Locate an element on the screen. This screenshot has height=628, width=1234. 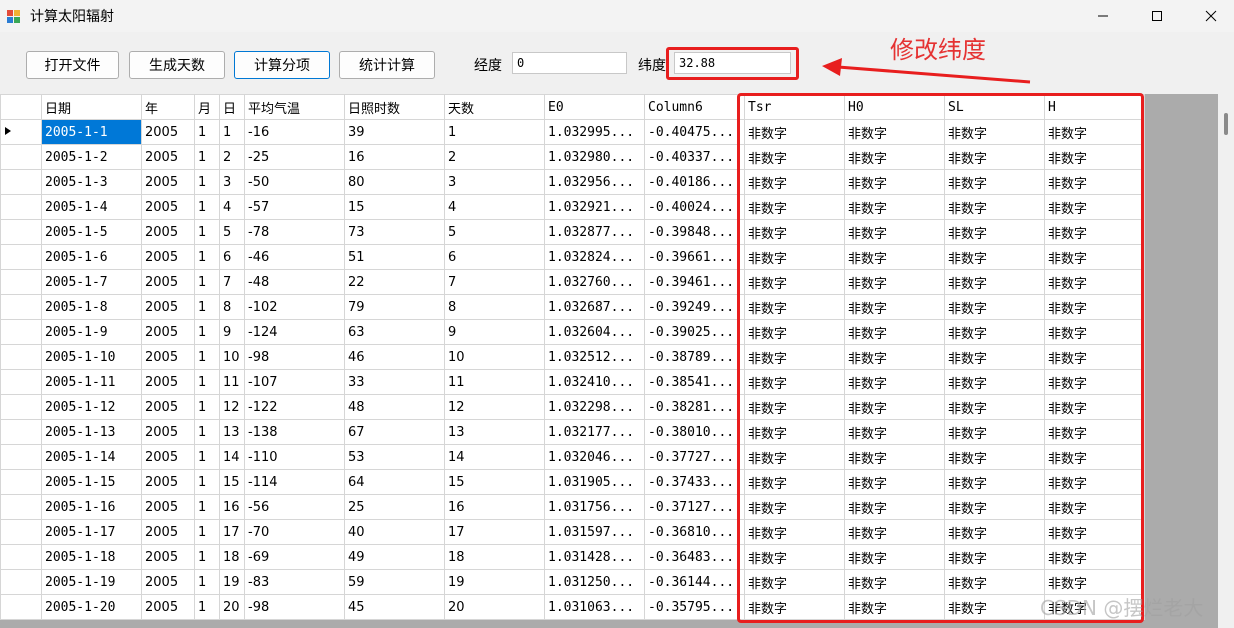
table-cell: 48 is located at coordinates (394, 407).